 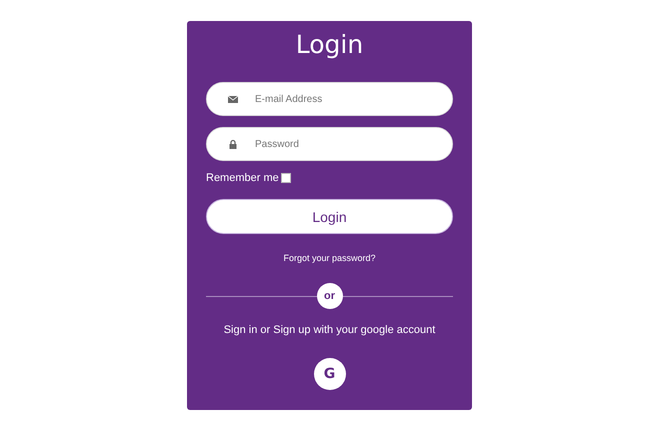 What do you see at coordinates (233, 99) in the screenshot?
I see `envelope-icon` at bounding box center [233, 99].